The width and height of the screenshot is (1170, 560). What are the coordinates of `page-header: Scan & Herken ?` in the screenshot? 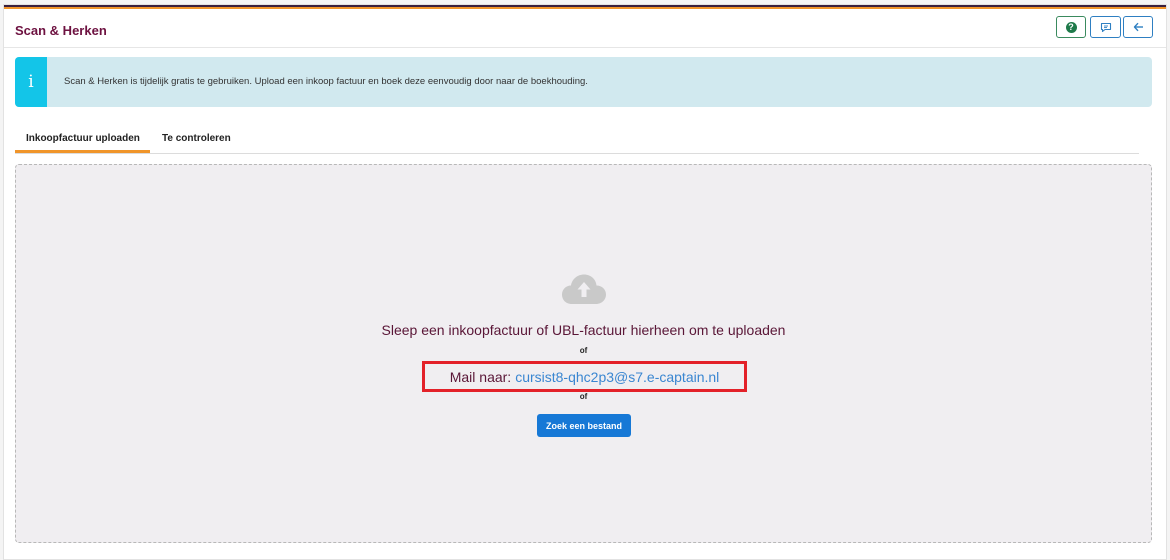 It's located at (585, 28).